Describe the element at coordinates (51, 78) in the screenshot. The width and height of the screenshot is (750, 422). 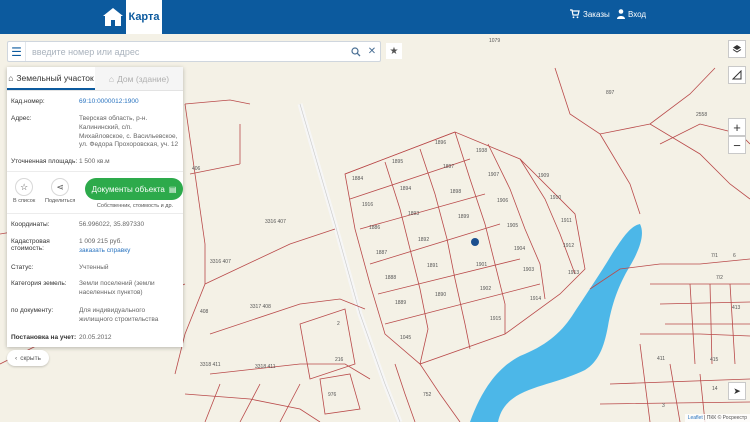
I see `tab-land-plot: ⌂ Земельный участок` at that location.